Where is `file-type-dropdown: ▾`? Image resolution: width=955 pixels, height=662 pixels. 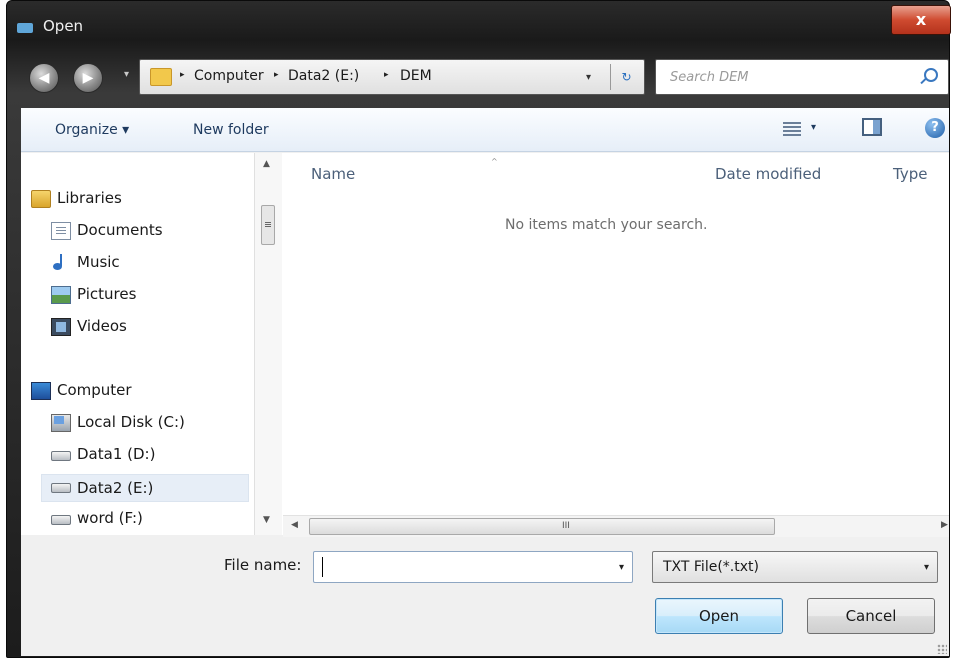
file-type-dropdown: ▾ is located at coordinates (926, 567).